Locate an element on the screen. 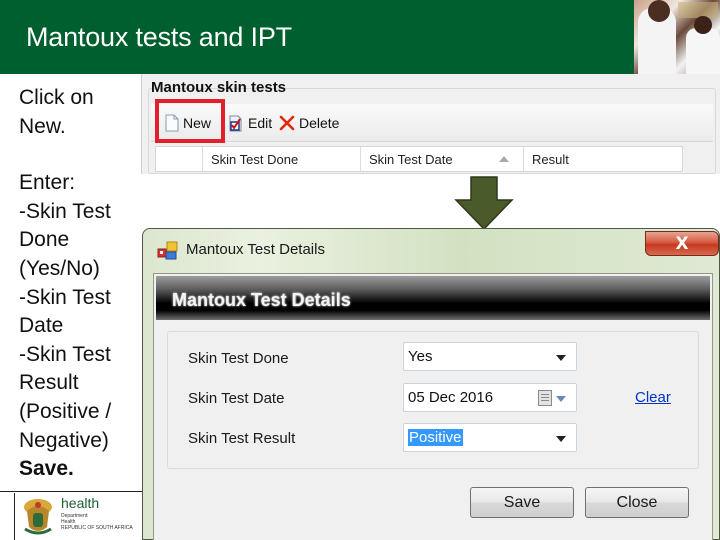 This screenshot has width=720, height=540. instruction-line: Click on is located at coordinates (56, 97).